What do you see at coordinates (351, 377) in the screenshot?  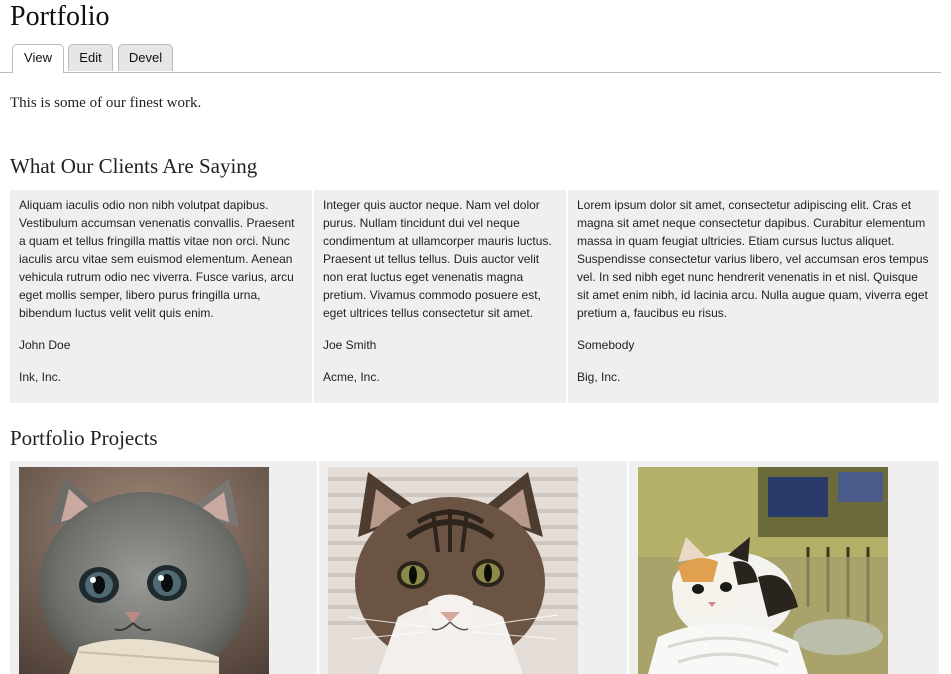 I see `testimonial-company: Acme, Inc.` at bounding box center [351, 377].